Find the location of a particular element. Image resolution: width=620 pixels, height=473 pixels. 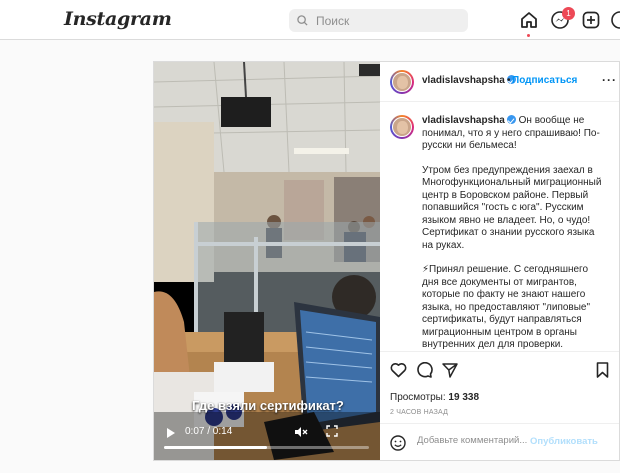

more-options-icon: ··· is located at coordinates (609, 80).